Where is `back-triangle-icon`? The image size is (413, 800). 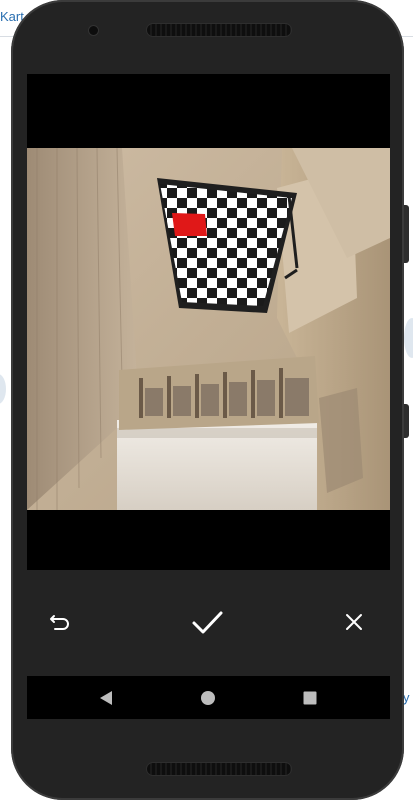
back-triangle-icon is located at coordinates (106, 698).